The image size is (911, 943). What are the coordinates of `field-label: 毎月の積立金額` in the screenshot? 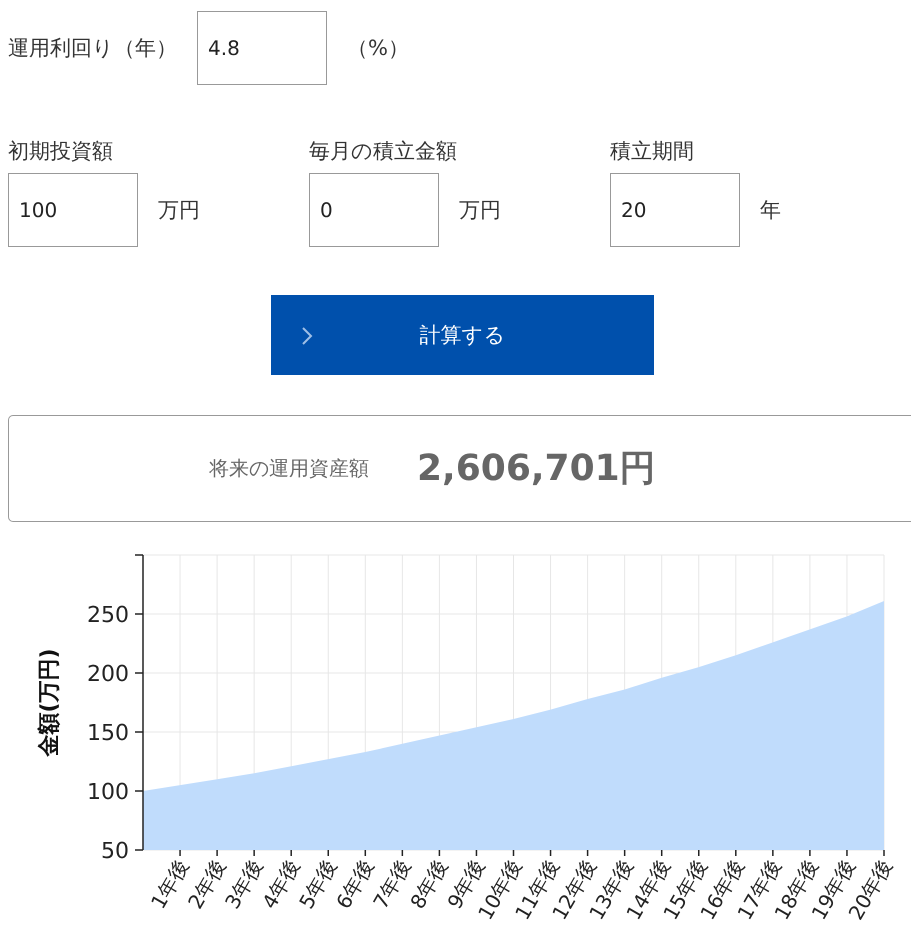 It's located at (383, 151).